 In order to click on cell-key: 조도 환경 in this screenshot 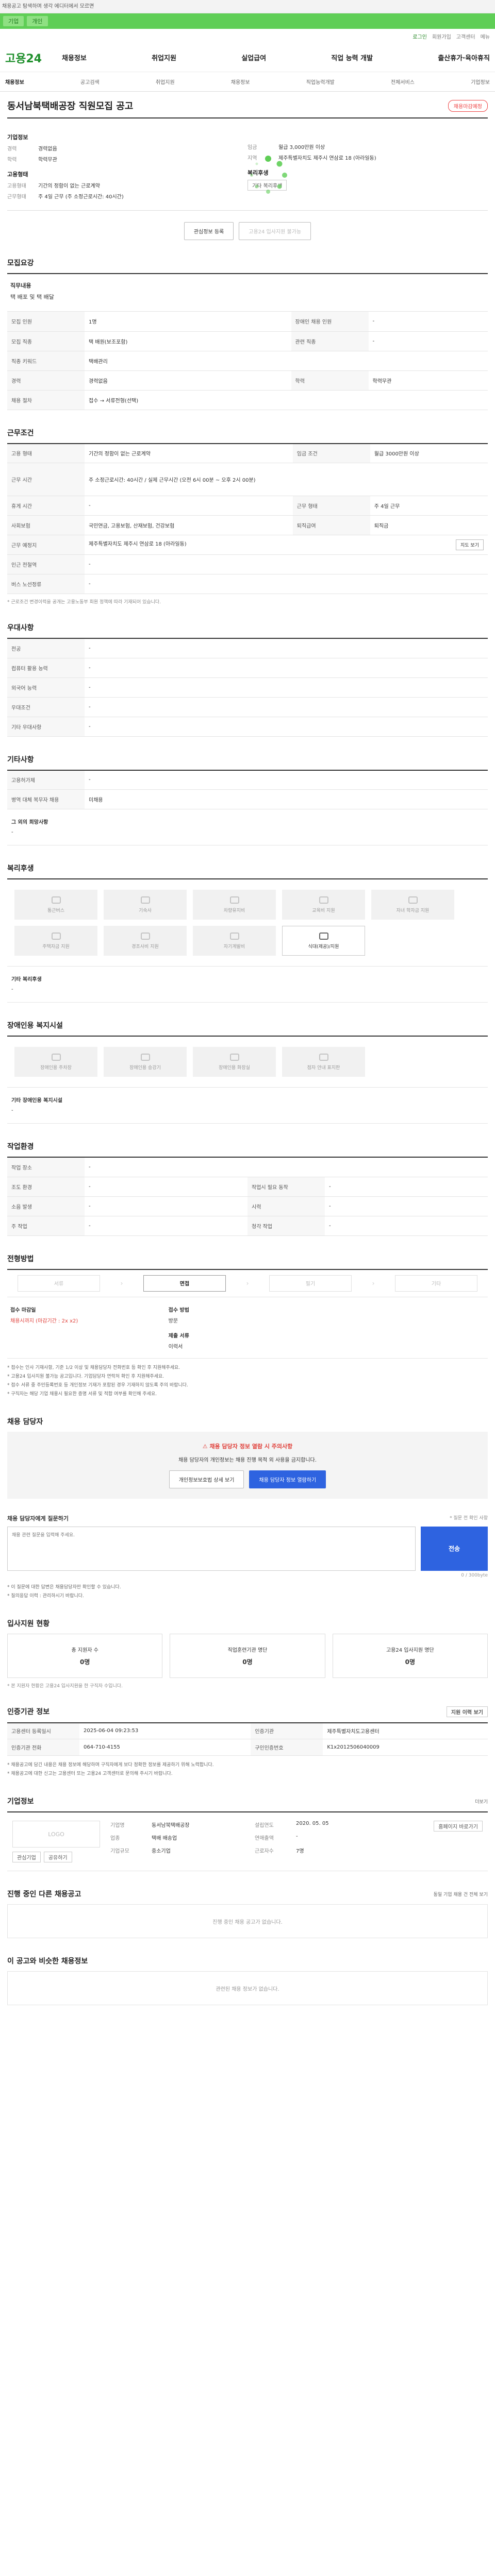, I will do `click(46, 1187)`.